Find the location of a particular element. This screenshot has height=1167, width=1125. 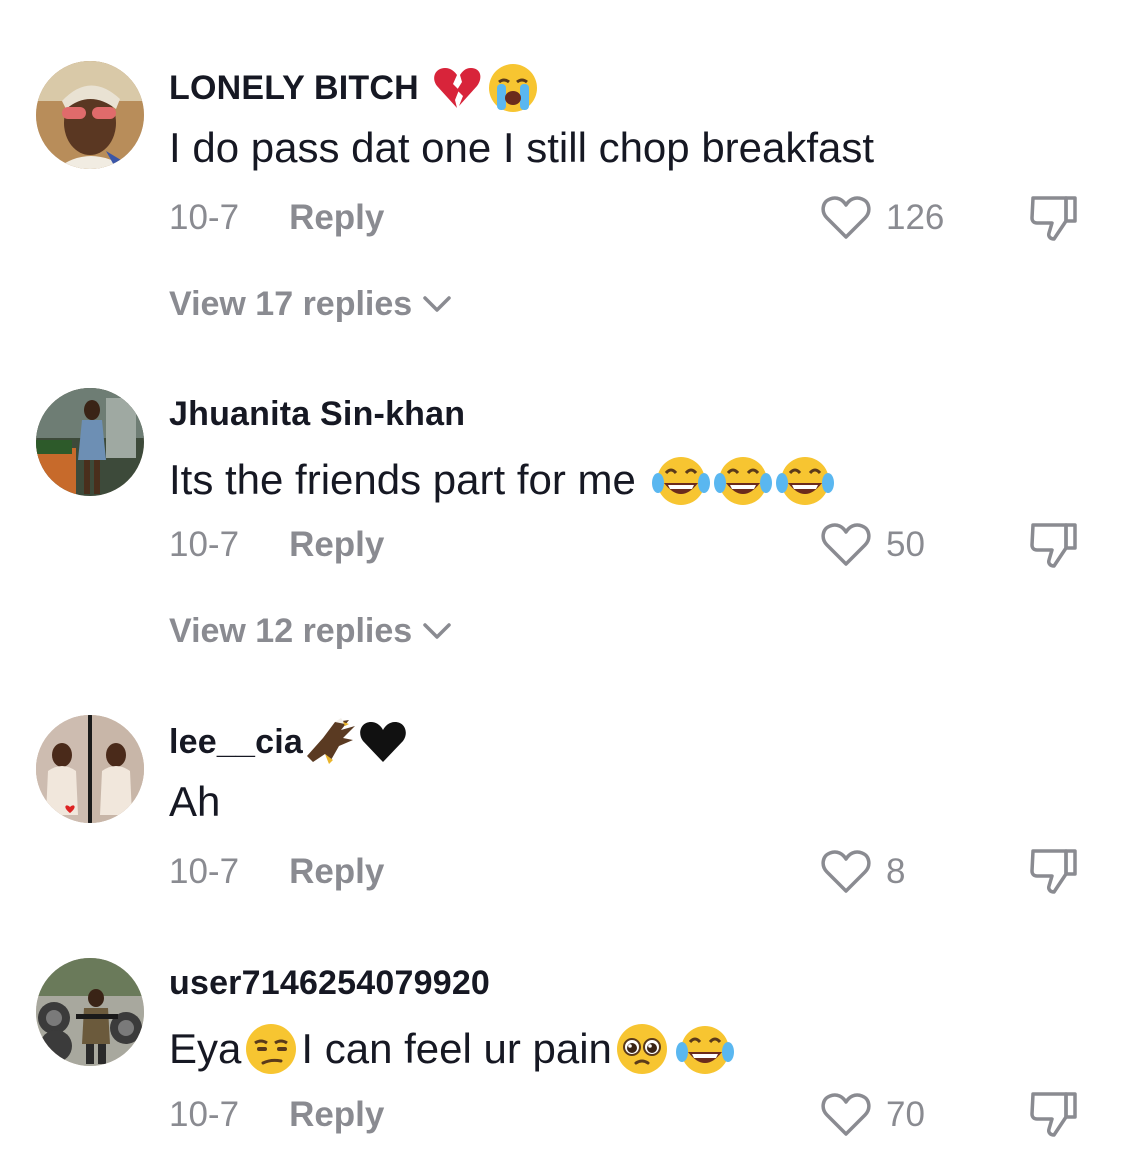

like-count: 8 is located at coordinates (896, 871).